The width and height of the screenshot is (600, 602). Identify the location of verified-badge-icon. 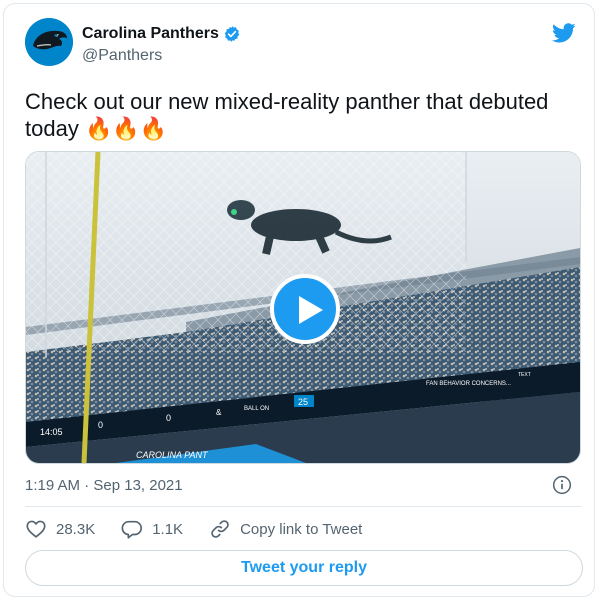
(232, 34).